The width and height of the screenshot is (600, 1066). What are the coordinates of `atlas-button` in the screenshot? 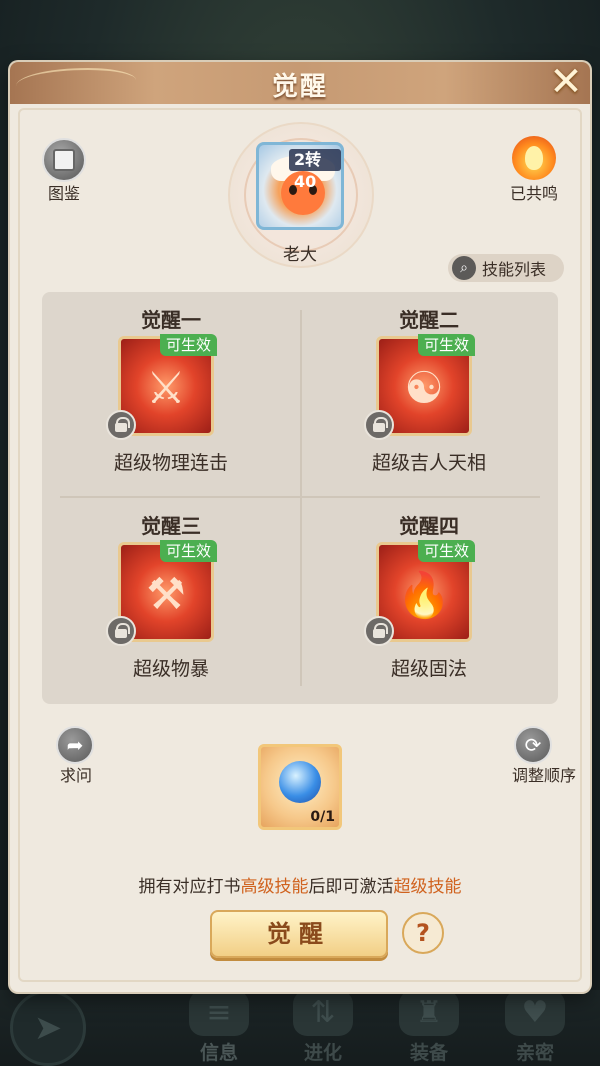 It's located at (64, 160).